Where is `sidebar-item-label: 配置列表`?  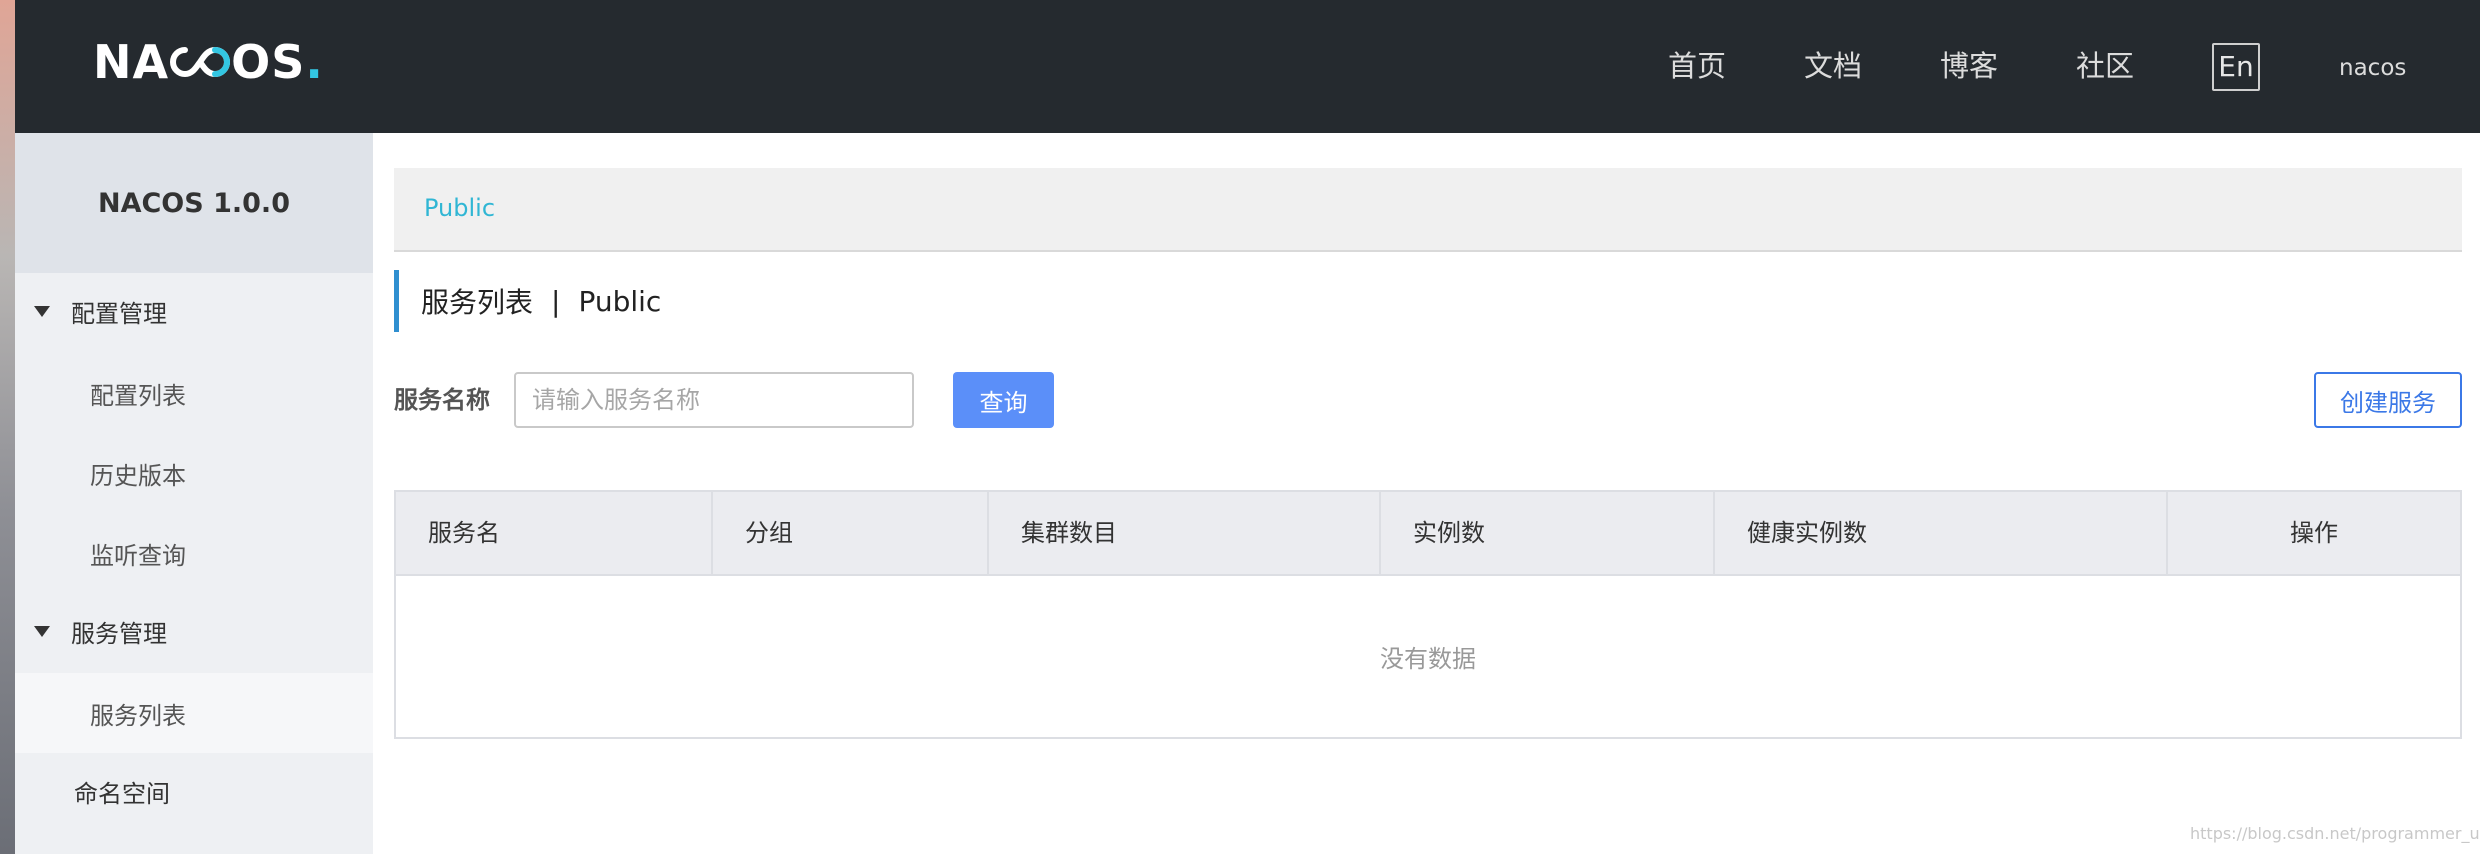
sidebar-item-label: 配置列表 is located at coordinates (138, 395).